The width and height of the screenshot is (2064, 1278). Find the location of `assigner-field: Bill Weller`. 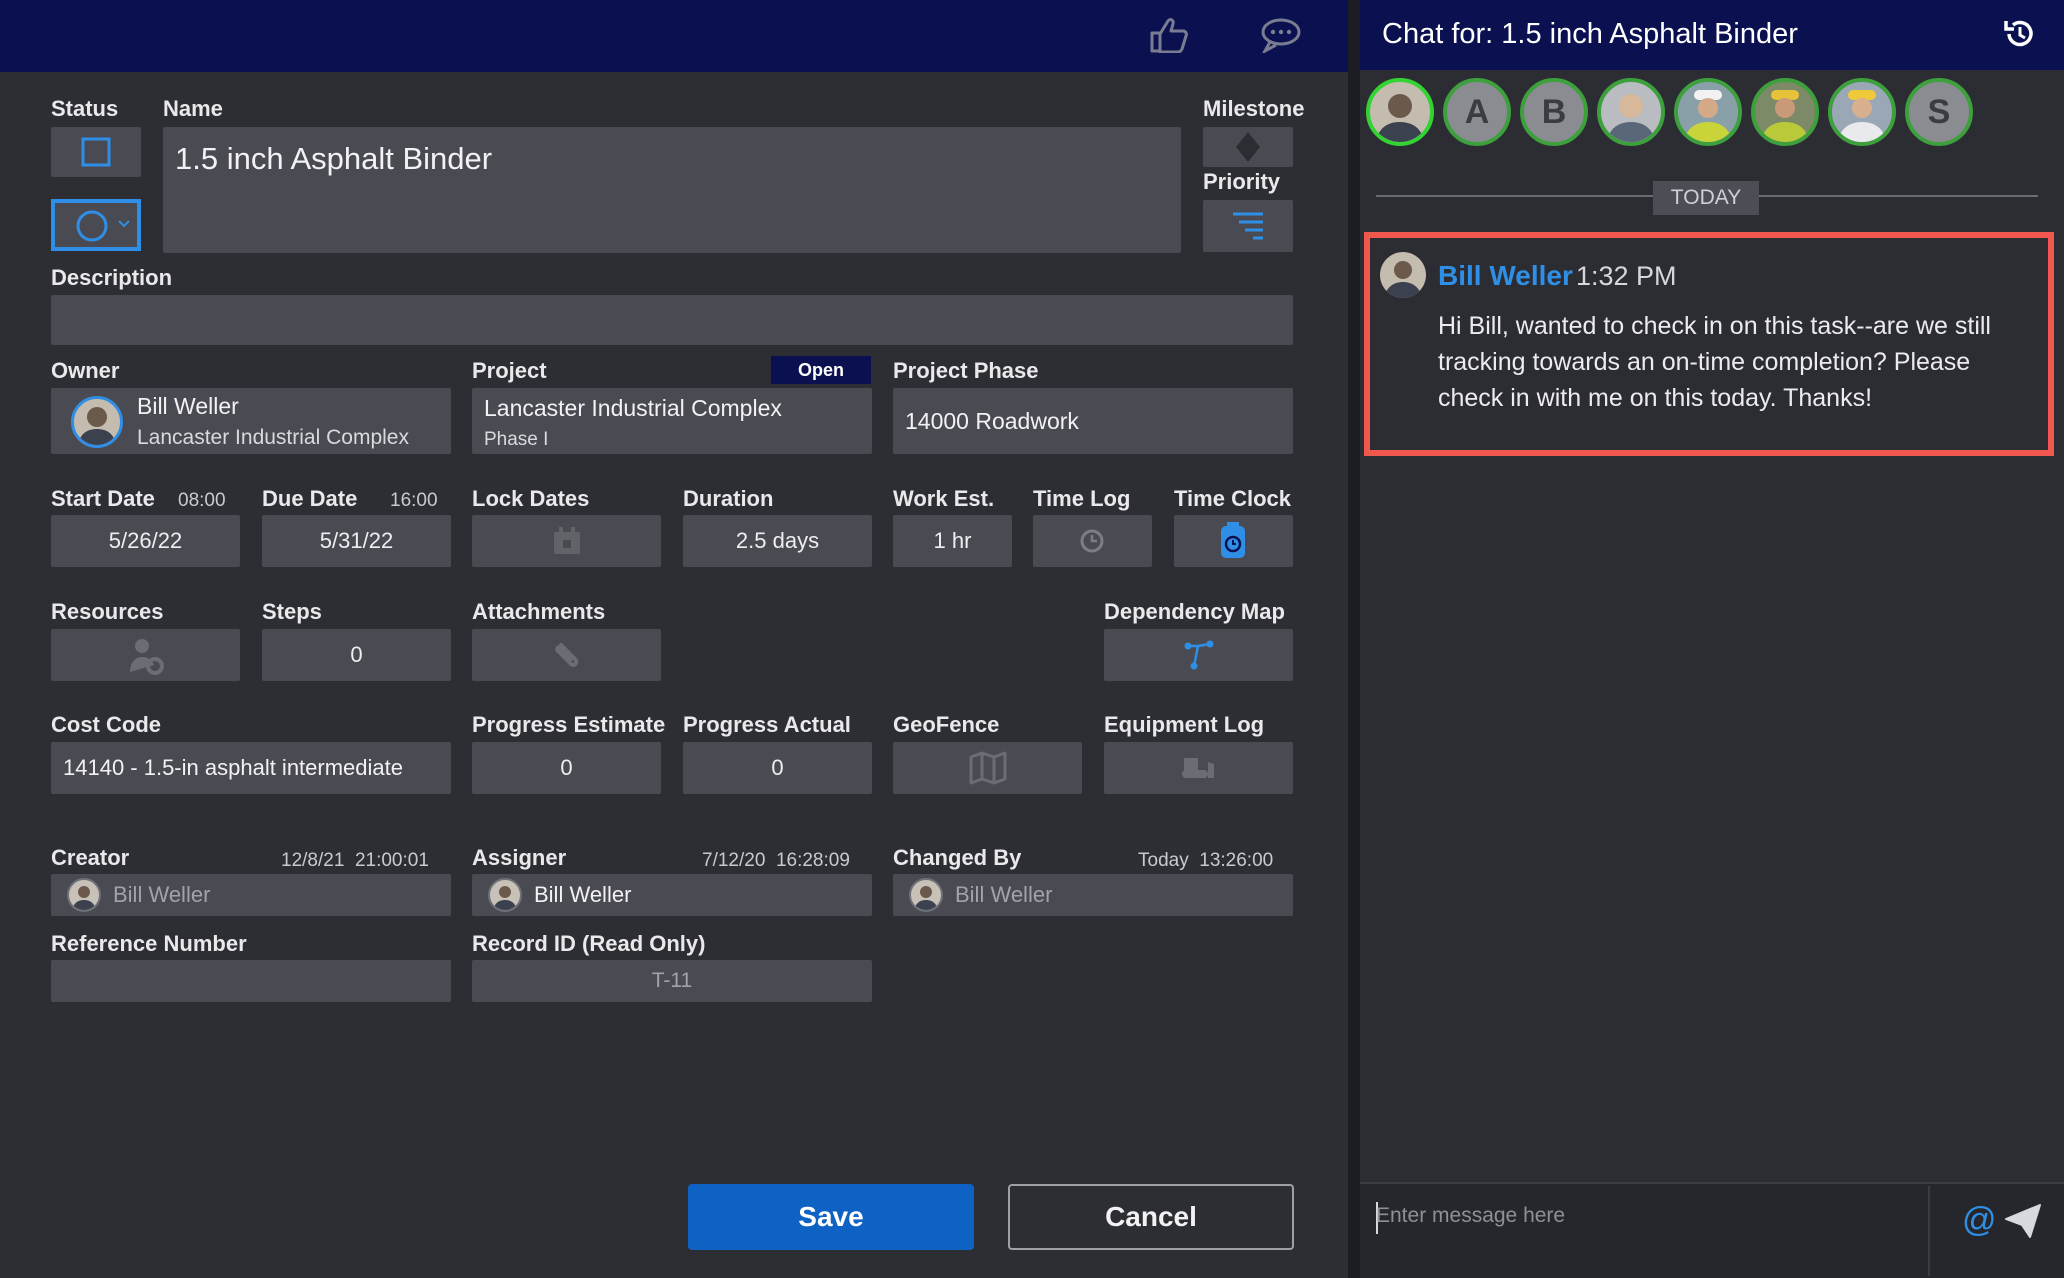

assigner-field: Bill Weller is located at coordinates (672, 895).